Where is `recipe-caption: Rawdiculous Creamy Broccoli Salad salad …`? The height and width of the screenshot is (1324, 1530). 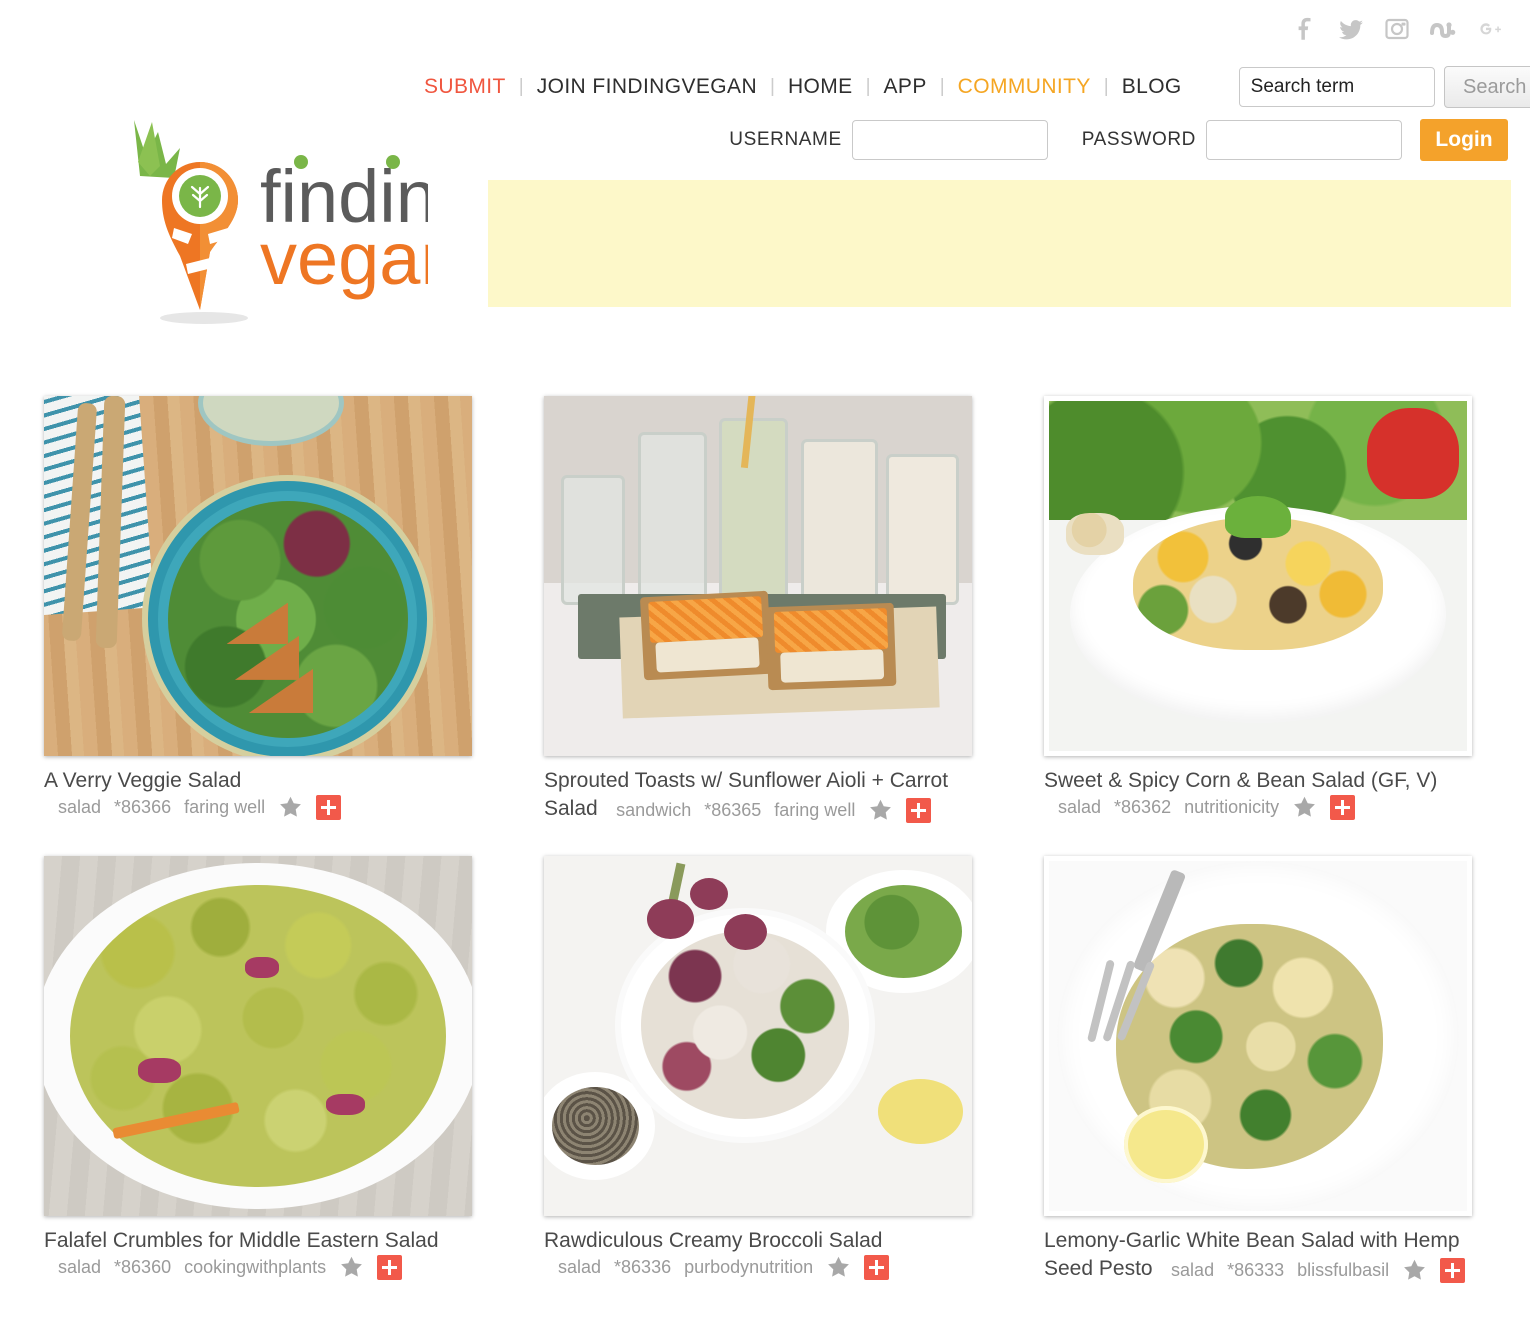
recipe-caption: Rawdiculous Creamy Broccoli Salad salad … is located at coordinates (758, 1248).